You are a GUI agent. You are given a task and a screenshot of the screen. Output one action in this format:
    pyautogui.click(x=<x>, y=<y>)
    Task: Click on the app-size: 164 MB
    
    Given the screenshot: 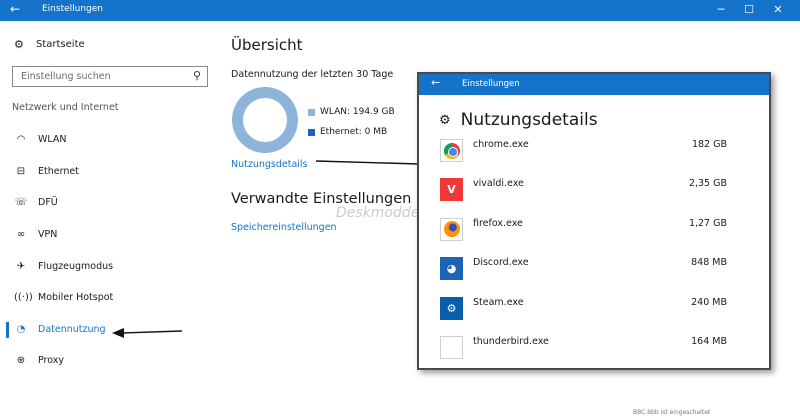 What is the action you would take?
    pyautogui.click(x=709, y=341)
    